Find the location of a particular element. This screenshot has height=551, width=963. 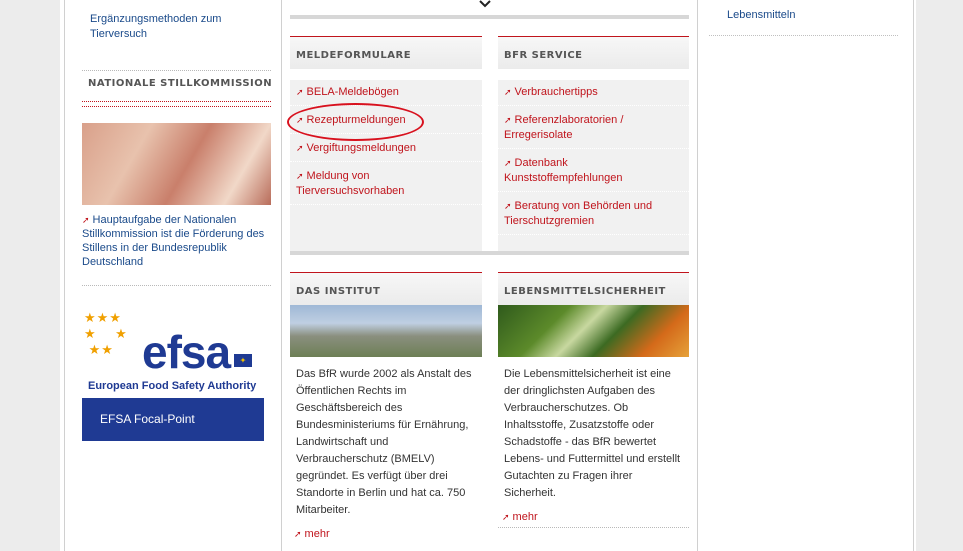

item-label: Referenzlaboratorien / Erregerisolate is located at coordinates (564, 127).